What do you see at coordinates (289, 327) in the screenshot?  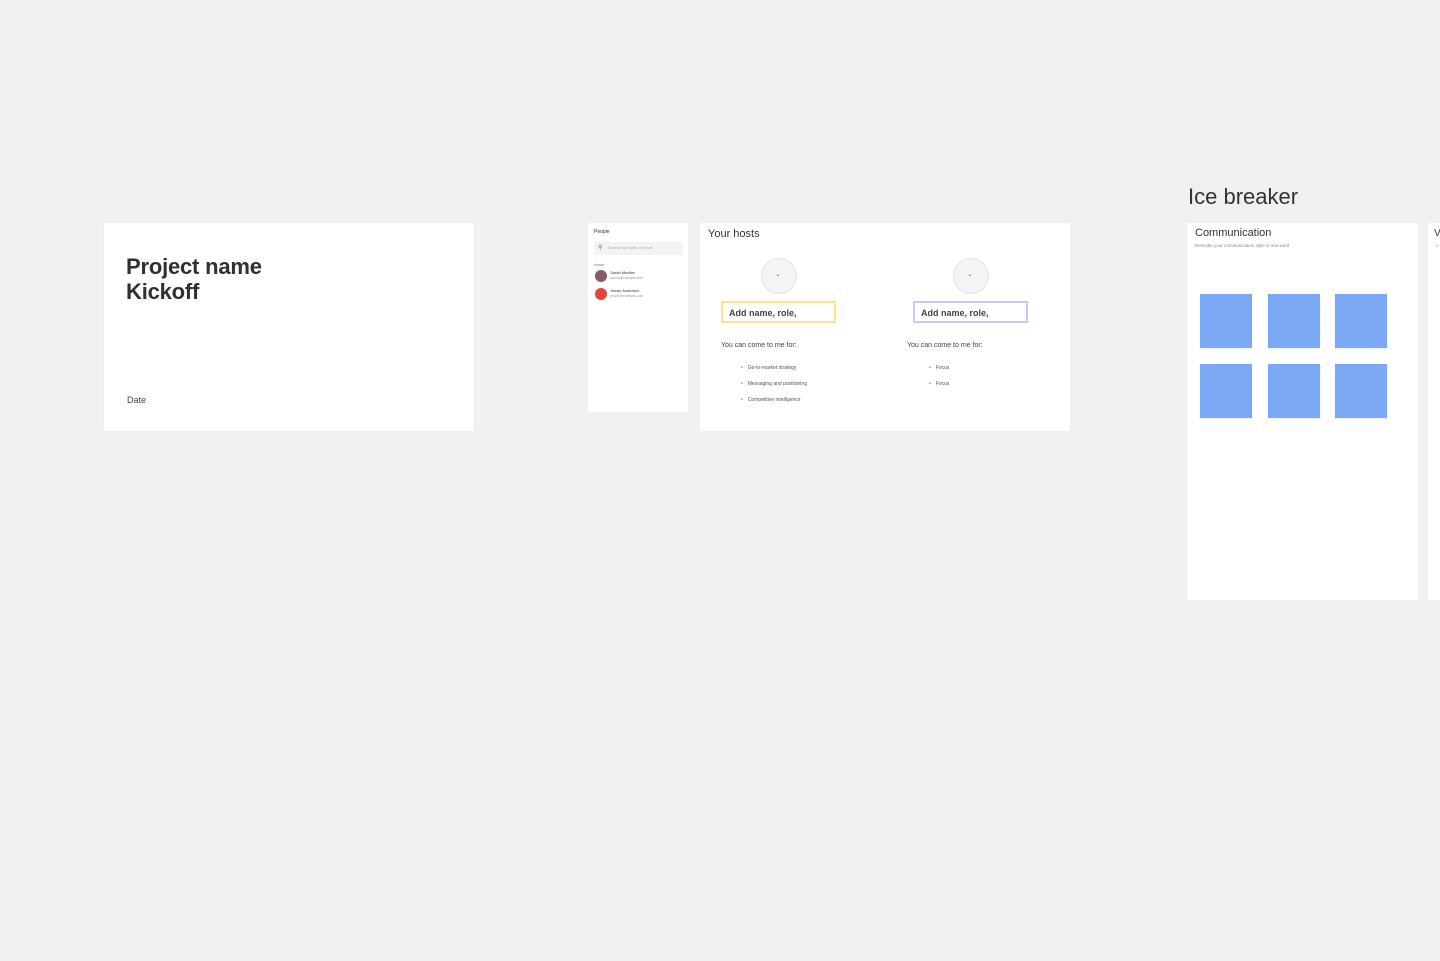 I see `title-card: Project name Kickoff Date` at bounding box center [289, 327].